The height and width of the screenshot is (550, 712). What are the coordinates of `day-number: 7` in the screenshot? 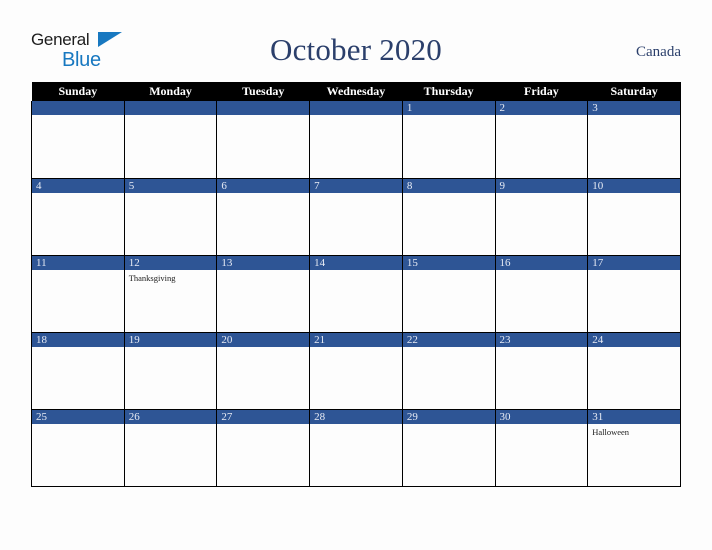 It's located at (356, 185).